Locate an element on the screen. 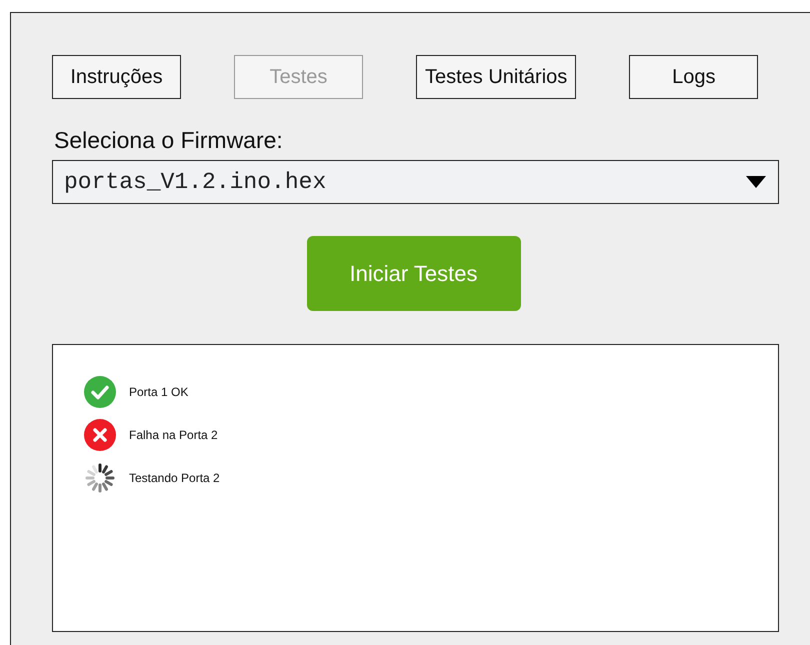 The height and width of the screenshot is (645, 810). firmware-label: Seleciona o Firmware: is located at coordinates (168, 140).